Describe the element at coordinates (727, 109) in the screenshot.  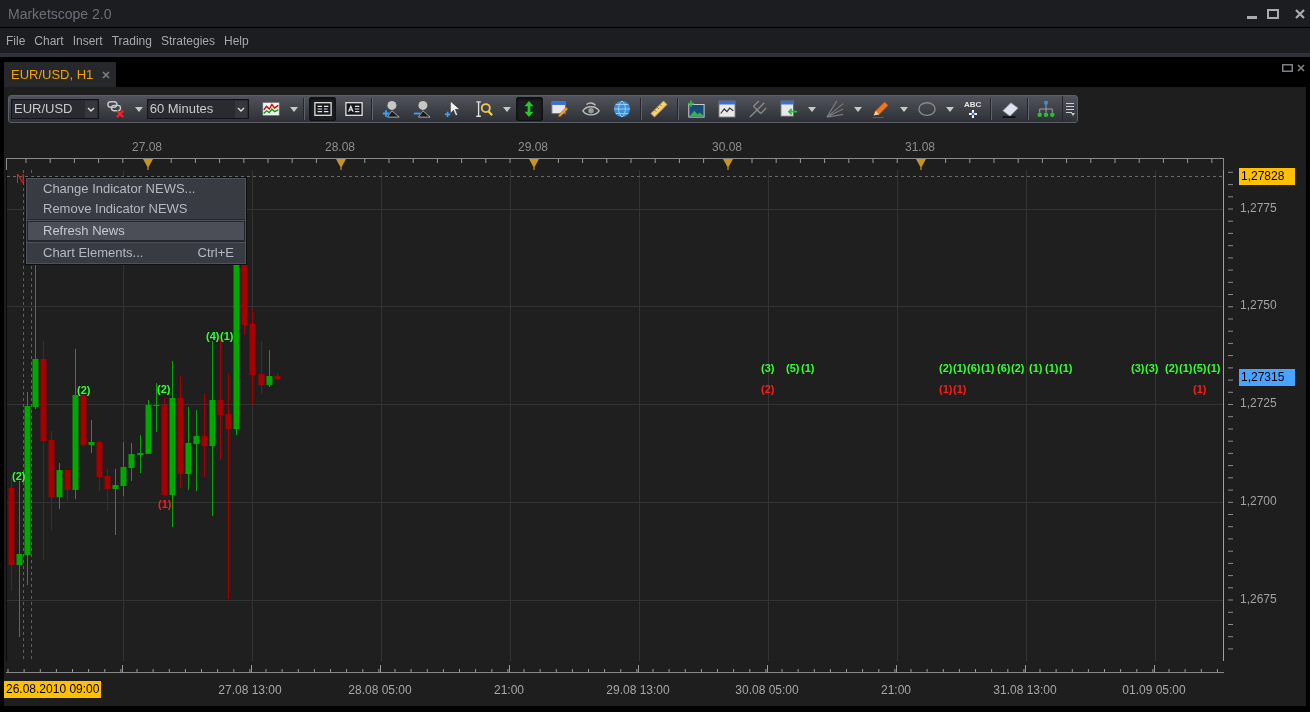
I see `chart-window-icon` at that location.